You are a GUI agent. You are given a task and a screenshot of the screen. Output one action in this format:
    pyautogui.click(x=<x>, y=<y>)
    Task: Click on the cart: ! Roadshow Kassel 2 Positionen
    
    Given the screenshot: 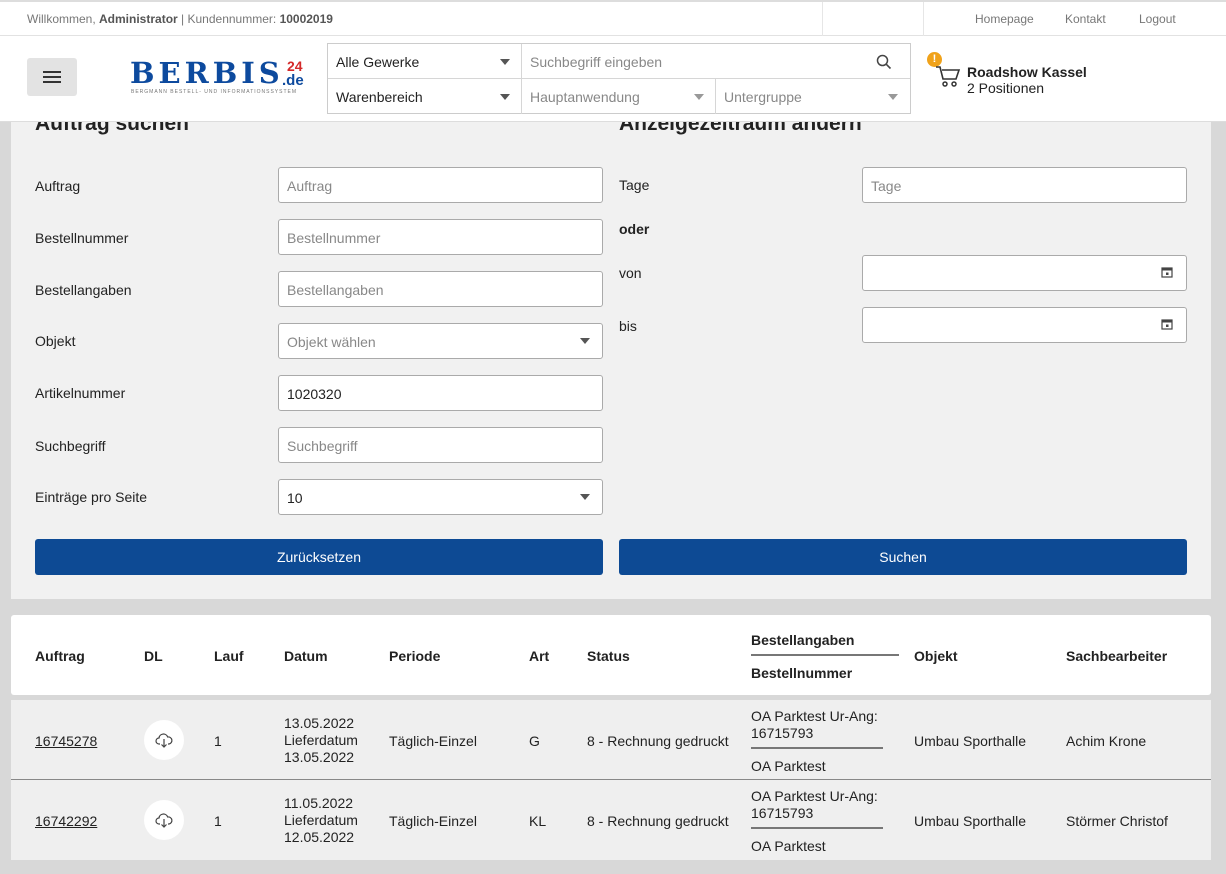 What is the action you would take?
    pyautogui.click(x=1015, y=75)
    